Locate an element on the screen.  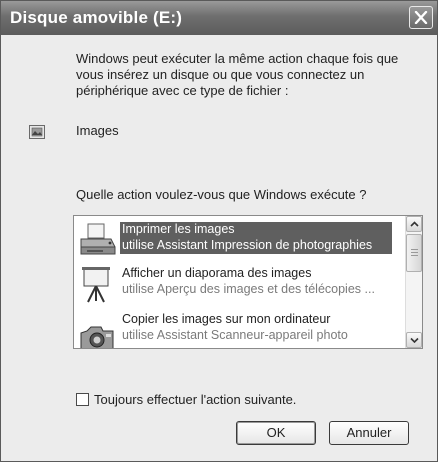
scroll-down-button is located at coordinates (414, 340).